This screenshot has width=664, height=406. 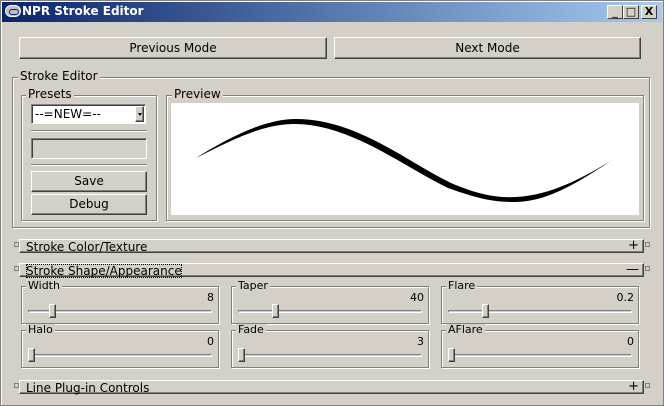 What do you see at coordinates (87, 247) in the screenshot?
I see `stroke-color-texture-label: Stroke Color/Texture` at bounding box center [87, 247].